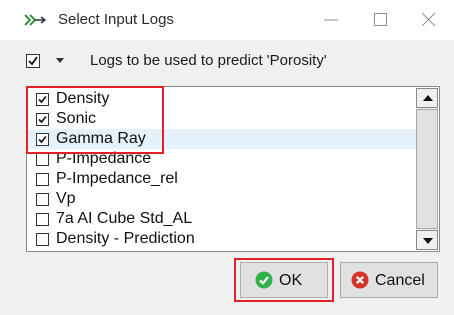  What do you see at coordinates (222, 179) in the screenshot?
I see `list-item: P-Impedance_rel` at bounding box center [222, 179].